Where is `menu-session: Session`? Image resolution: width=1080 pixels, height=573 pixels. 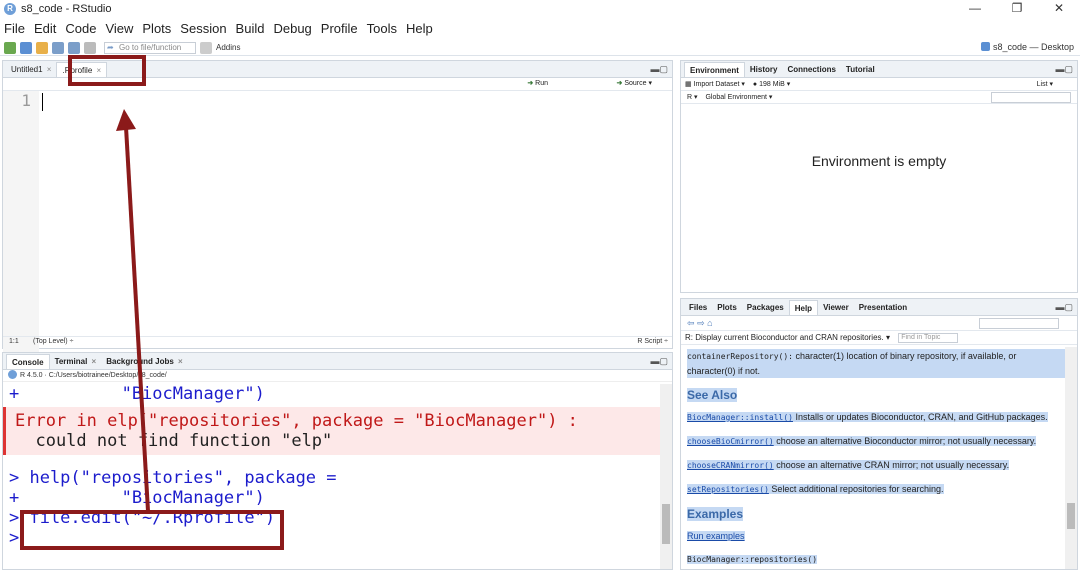 menu-session: Session is located at coordinates (203, 28).